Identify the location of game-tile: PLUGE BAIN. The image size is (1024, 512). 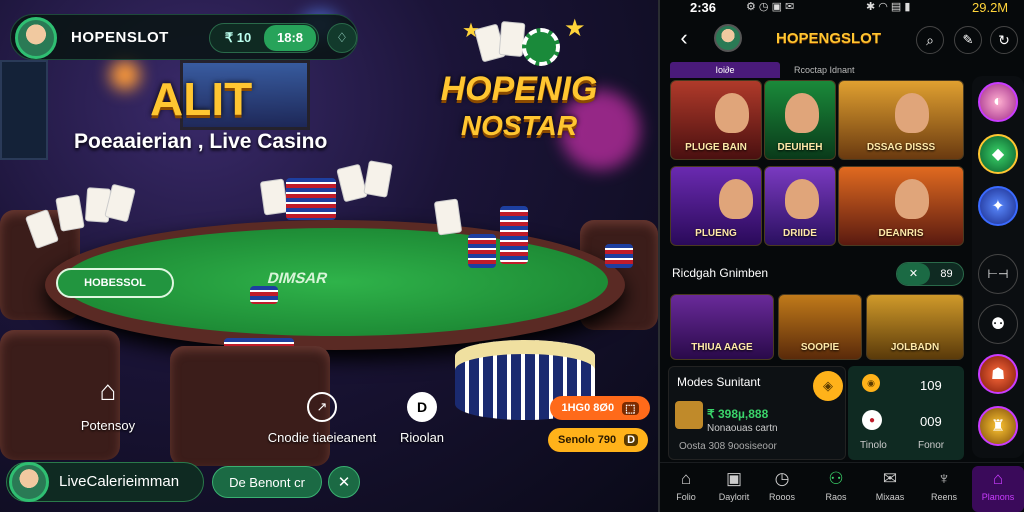
(716, 120).